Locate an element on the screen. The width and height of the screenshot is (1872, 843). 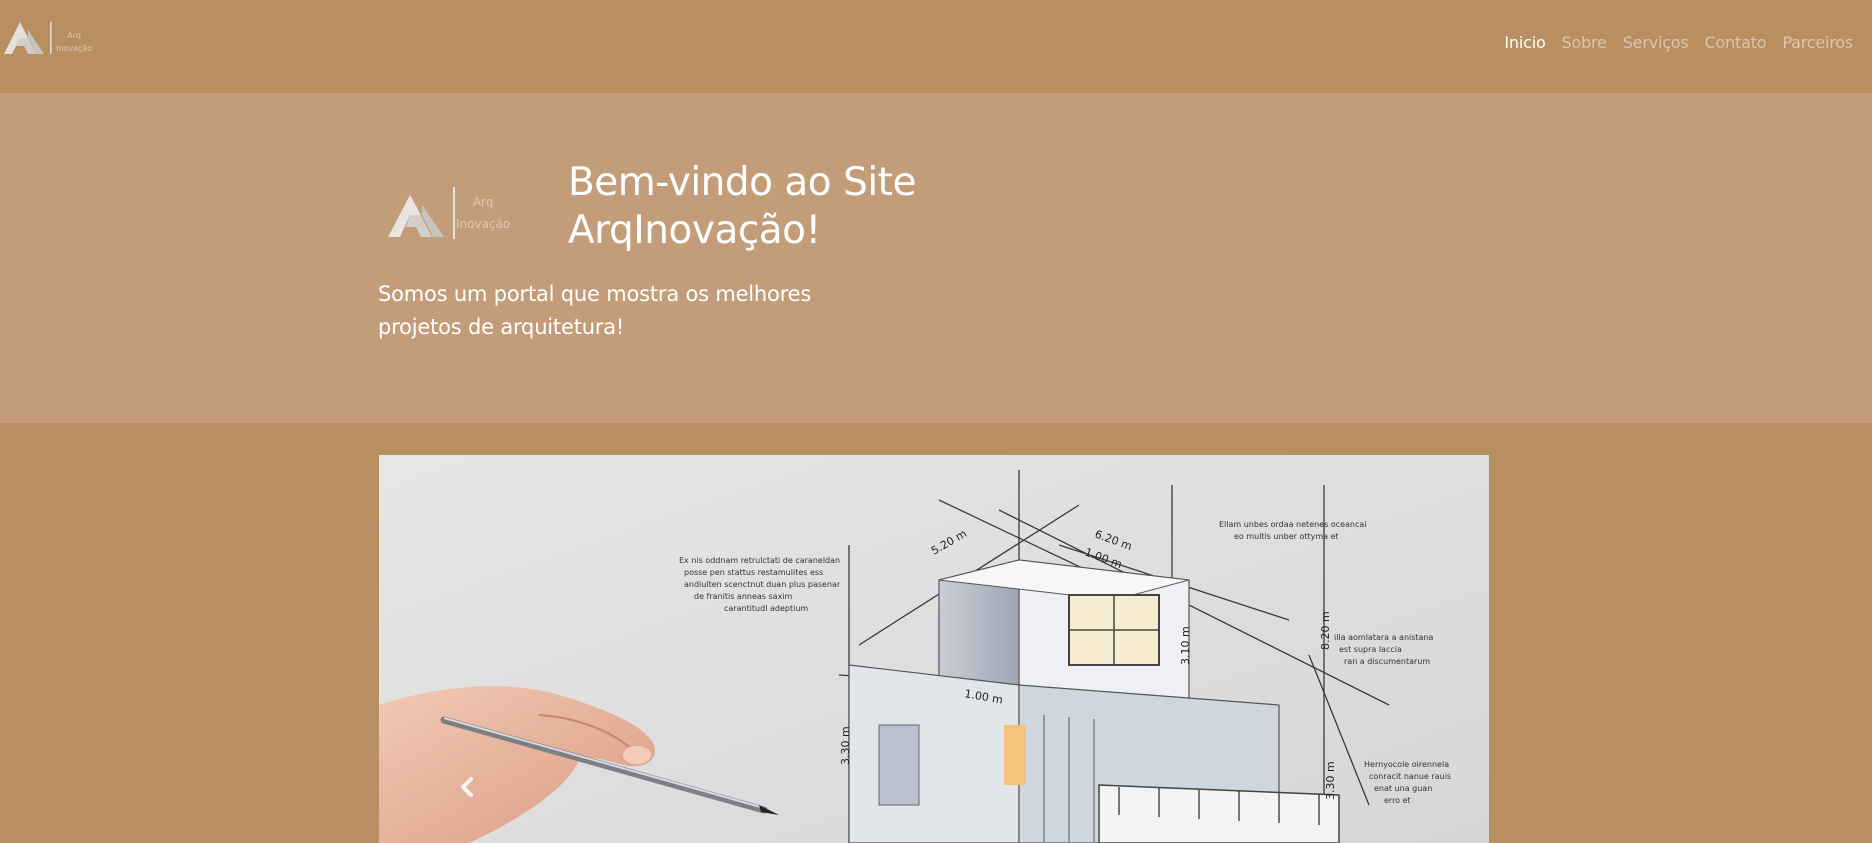
chevron-left-icon is located at coordinates (467, 787).